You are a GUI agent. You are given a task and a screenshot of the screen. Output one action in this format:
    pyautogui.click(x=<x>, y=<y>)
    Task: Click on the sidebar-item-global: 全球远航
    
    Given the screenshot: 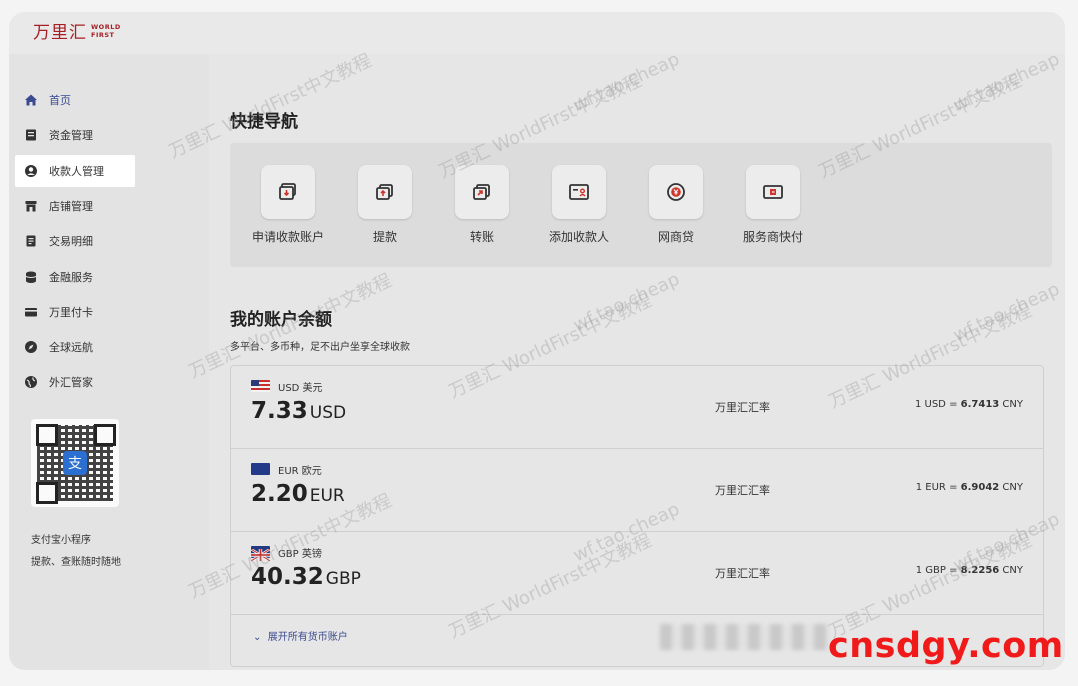 What is the action you would take?
    pyautogui.click(x=75, y=347)
    